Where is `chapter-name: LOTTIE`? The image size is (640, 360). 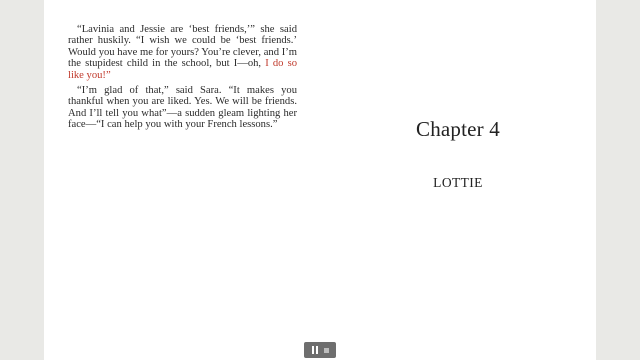
chapter-name: LOTTIE is located at coordinates (458, 182).